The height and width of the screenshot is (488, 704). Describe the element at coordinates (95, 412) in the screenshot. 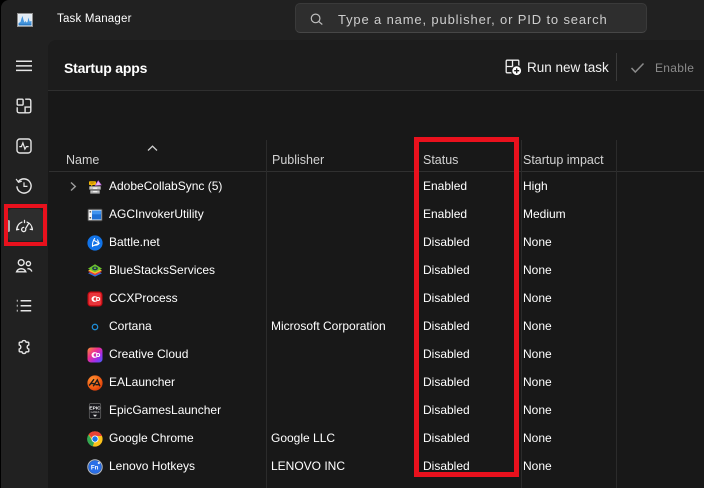

I see `svg-text: GAMES` at that location.